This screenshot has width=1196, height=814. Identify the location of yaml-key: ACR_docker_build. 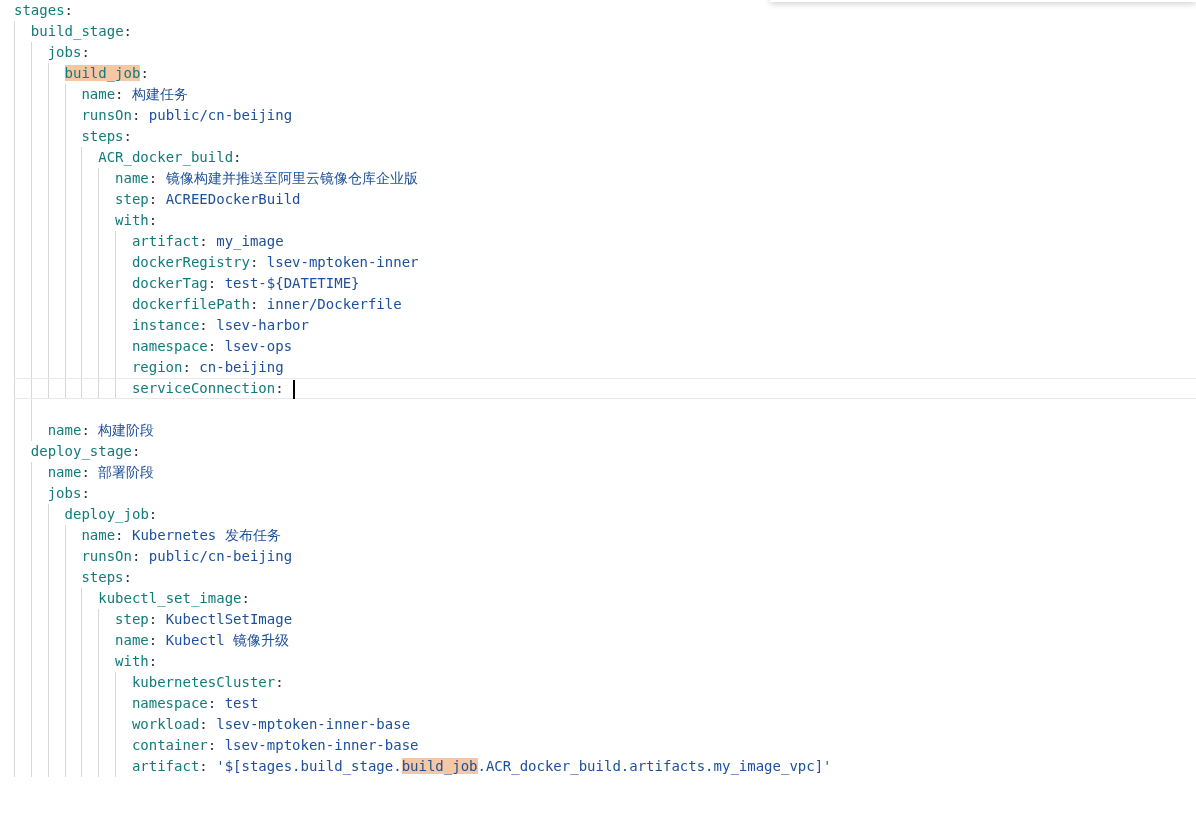
(166, 157).